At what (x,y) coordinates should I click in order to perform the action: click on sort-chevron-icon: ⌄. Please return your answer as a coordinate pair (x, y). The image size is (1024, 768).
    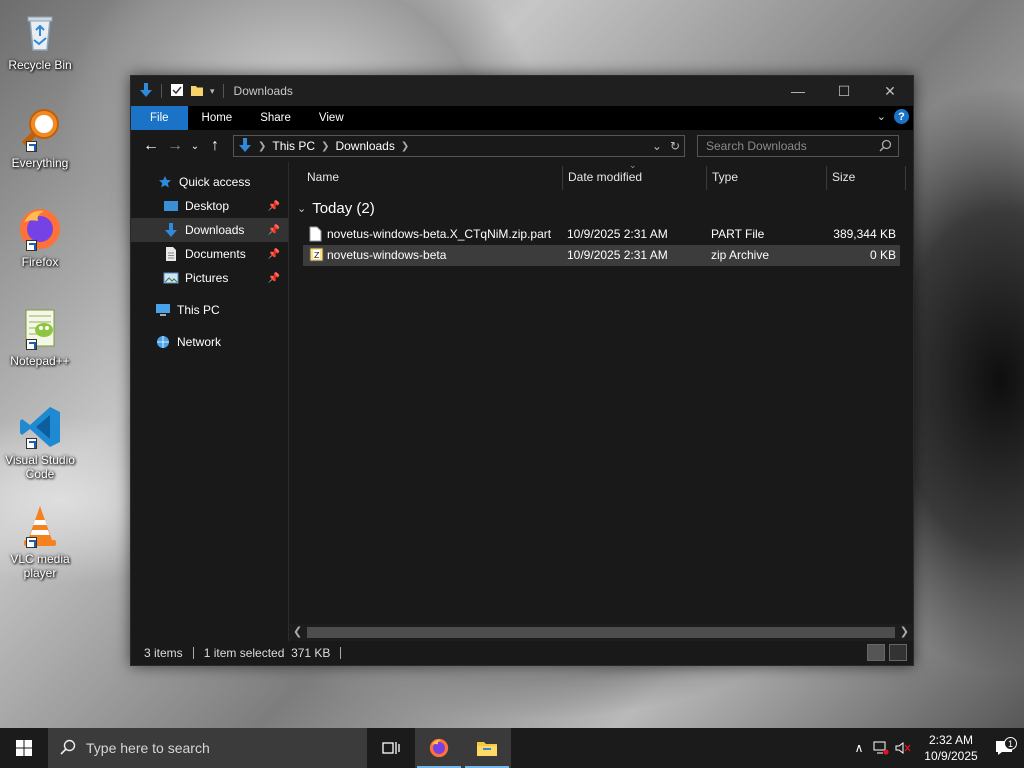
    Looking at the image, I should click on (633, 165).